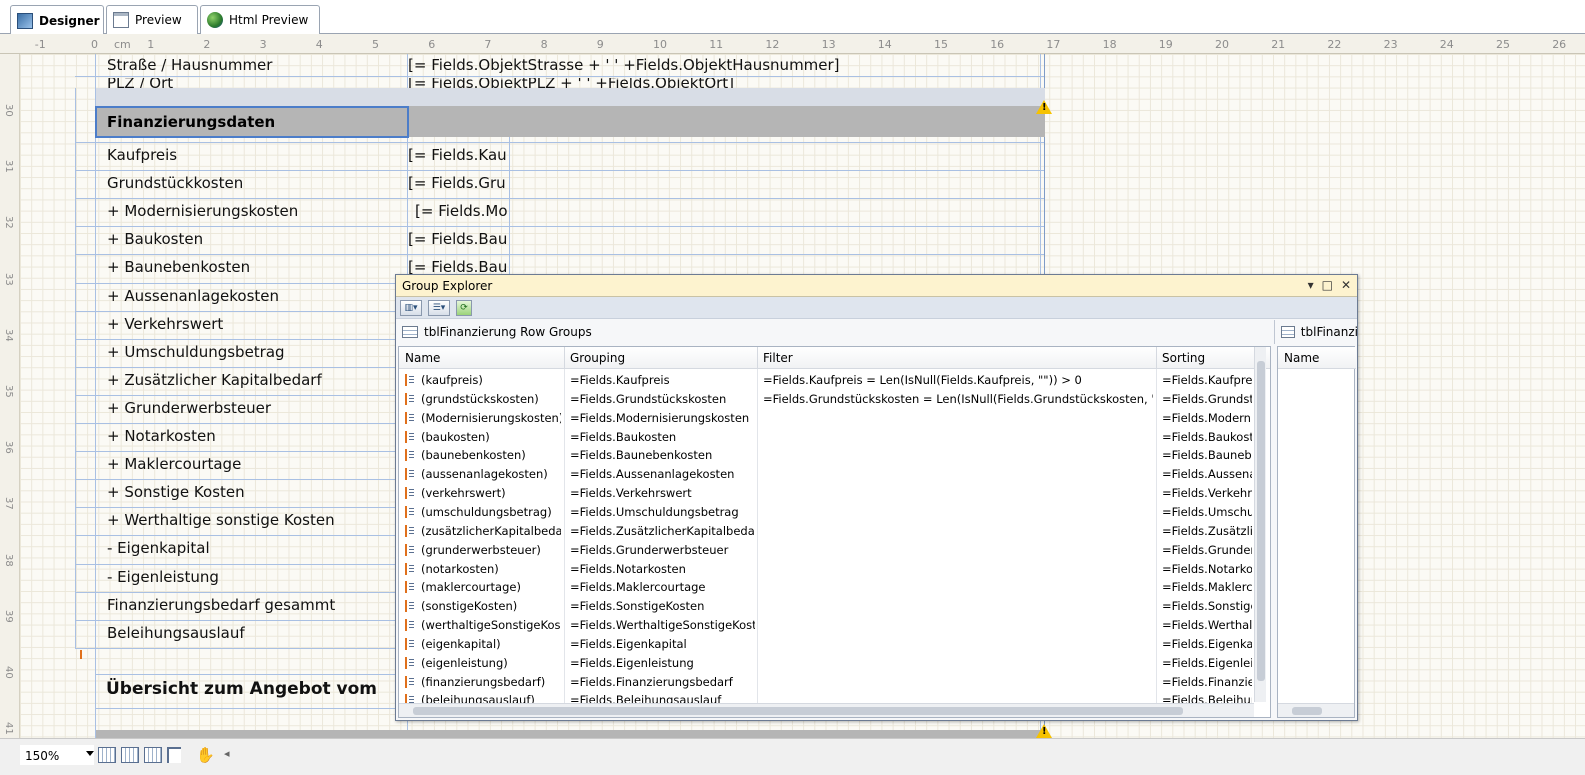  Describe the element at coordinates (196, 352) in the screenshot. I see `report-label-cell: + Umschuldungsbetrag` at that location.